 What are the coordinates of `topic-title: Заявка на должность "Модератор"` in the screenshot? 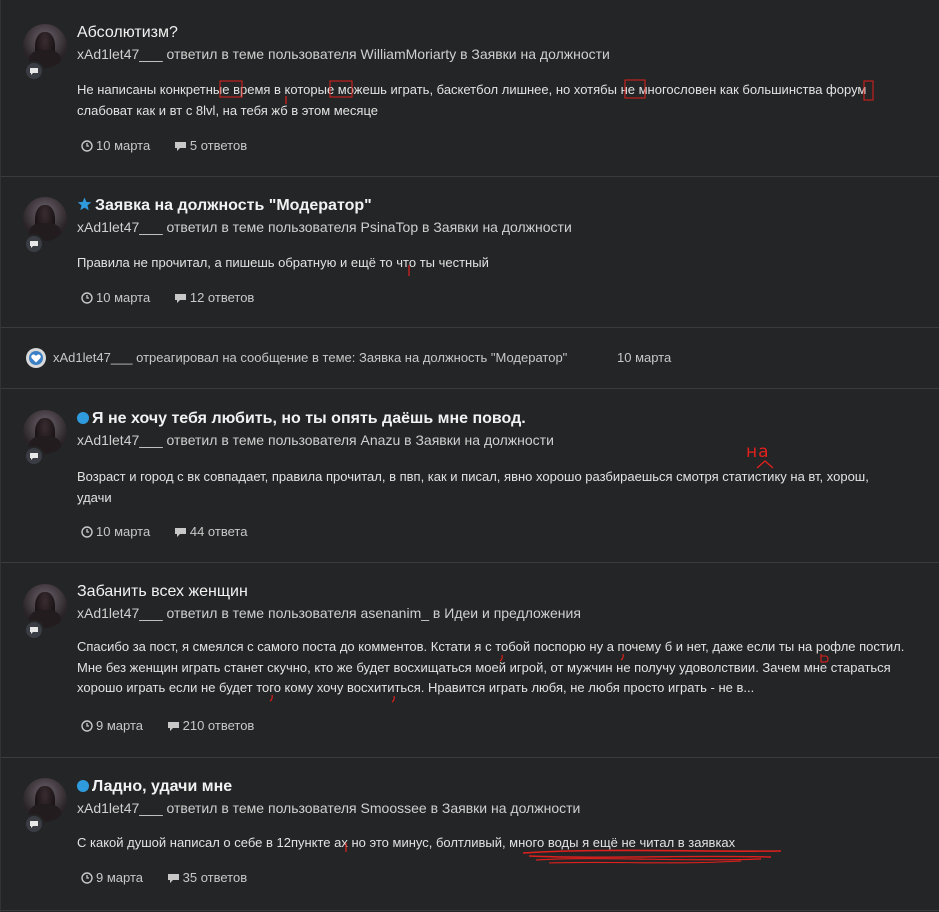 It's located at (224, 206).